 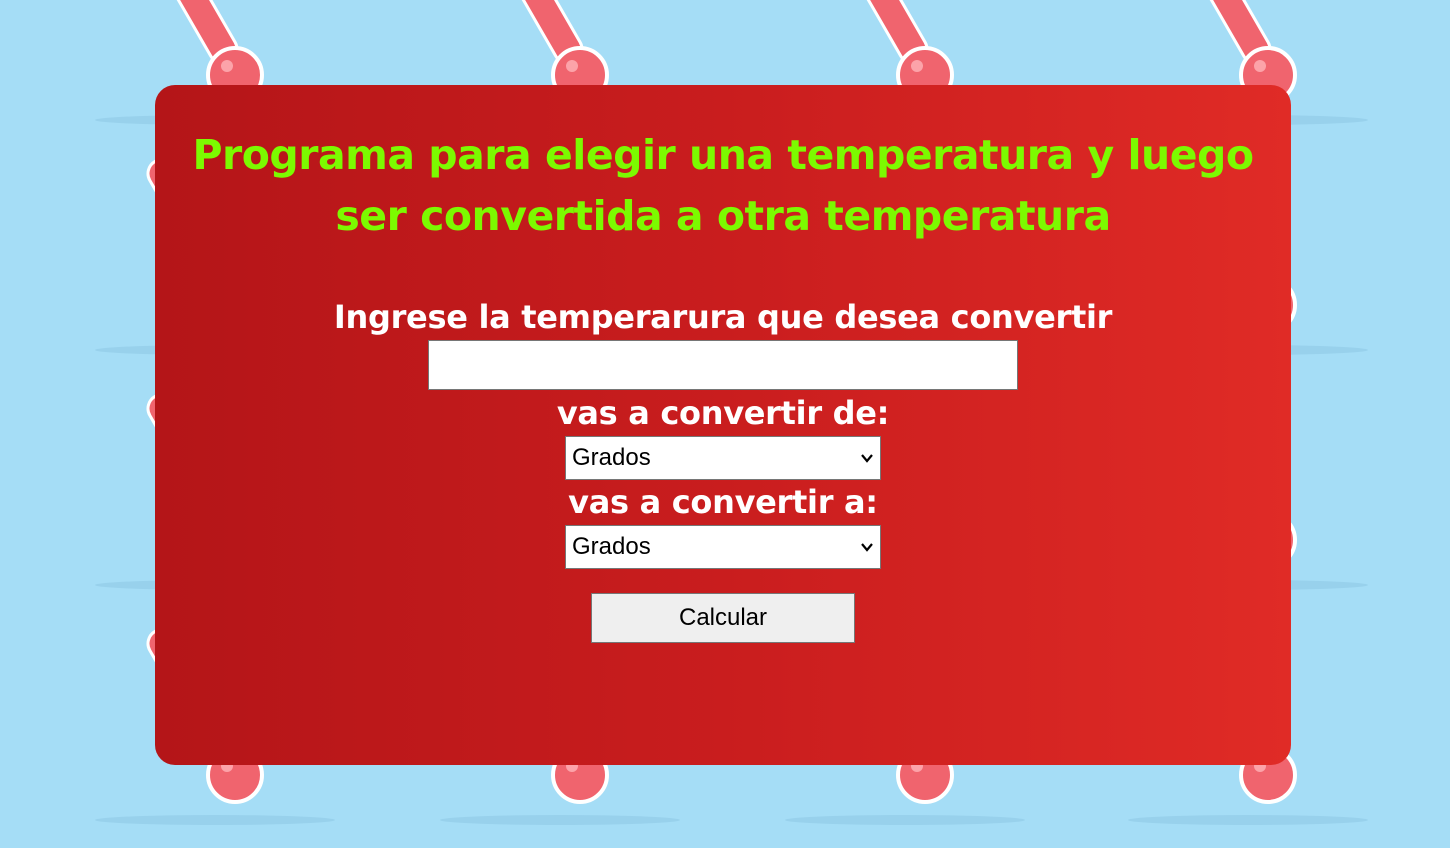 What do you see at coordinates (723, 618) in the screenshot?
I see `calculate-button: Calcular` at bounding box center [723, 618].